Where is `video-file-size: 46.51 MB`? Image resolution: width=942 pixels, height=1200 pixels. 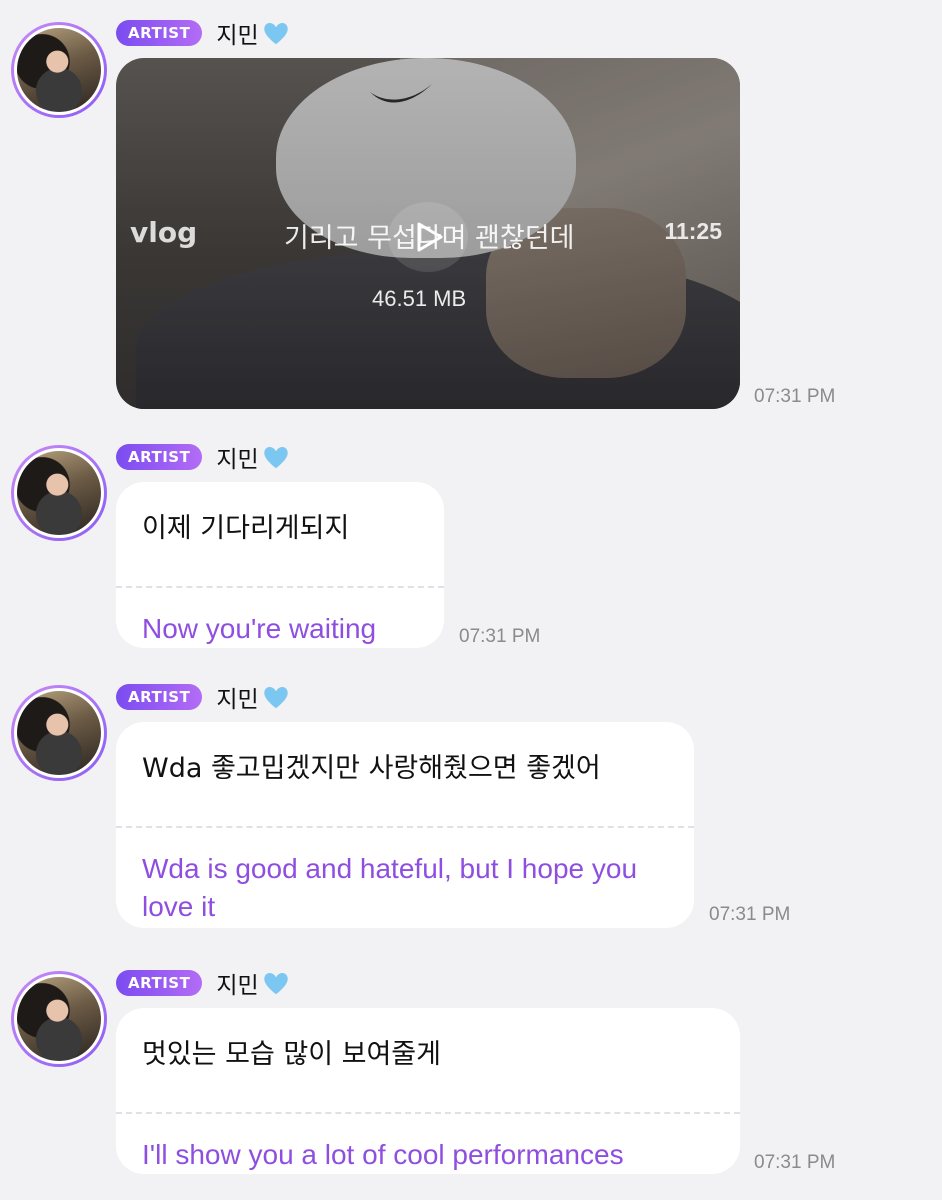 video-file-size: 46.51 MB is located at coordinates (419, 298).